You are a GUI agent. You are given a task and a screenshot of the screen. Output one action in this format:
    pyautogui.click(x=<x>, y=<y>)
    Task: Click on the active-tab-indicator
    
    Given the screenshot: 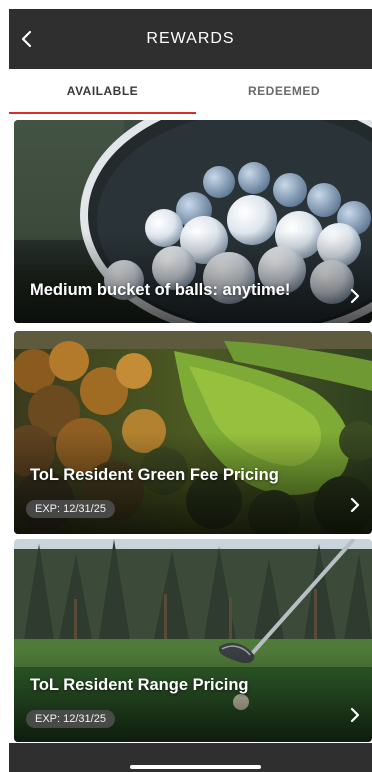 What is the action you would take?
    pyautogui.click(x=102, y=113)
    